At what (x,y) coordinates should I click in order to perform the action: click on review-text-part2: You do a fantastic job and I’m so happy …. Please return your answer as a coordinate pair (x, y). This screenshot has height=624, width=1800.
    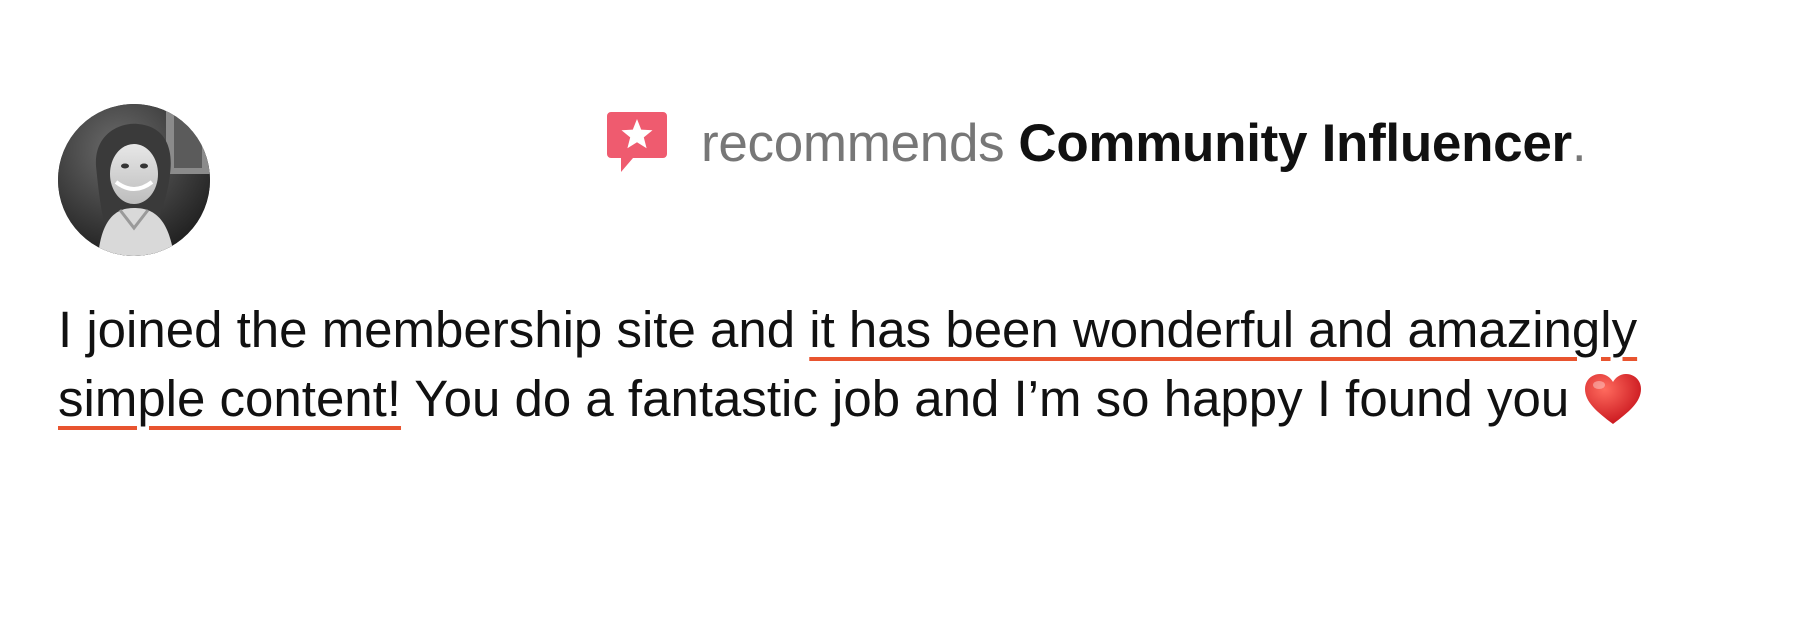
    Looking at the image, I should click on (985, 398).